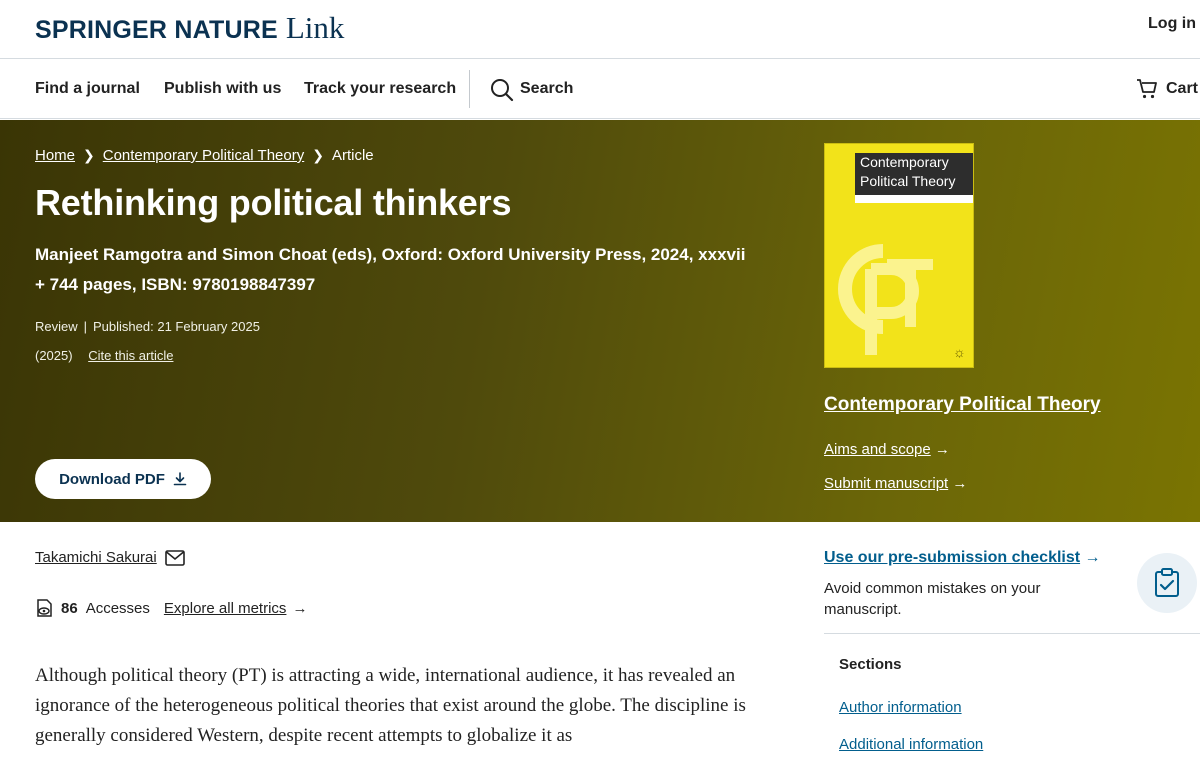 The image size is (1200, 758). What do you see at coordinates (962, 405) in the screenshot?
I see `journal-name-link: Contemporary Political Theory` at bounding box center [962, 405].